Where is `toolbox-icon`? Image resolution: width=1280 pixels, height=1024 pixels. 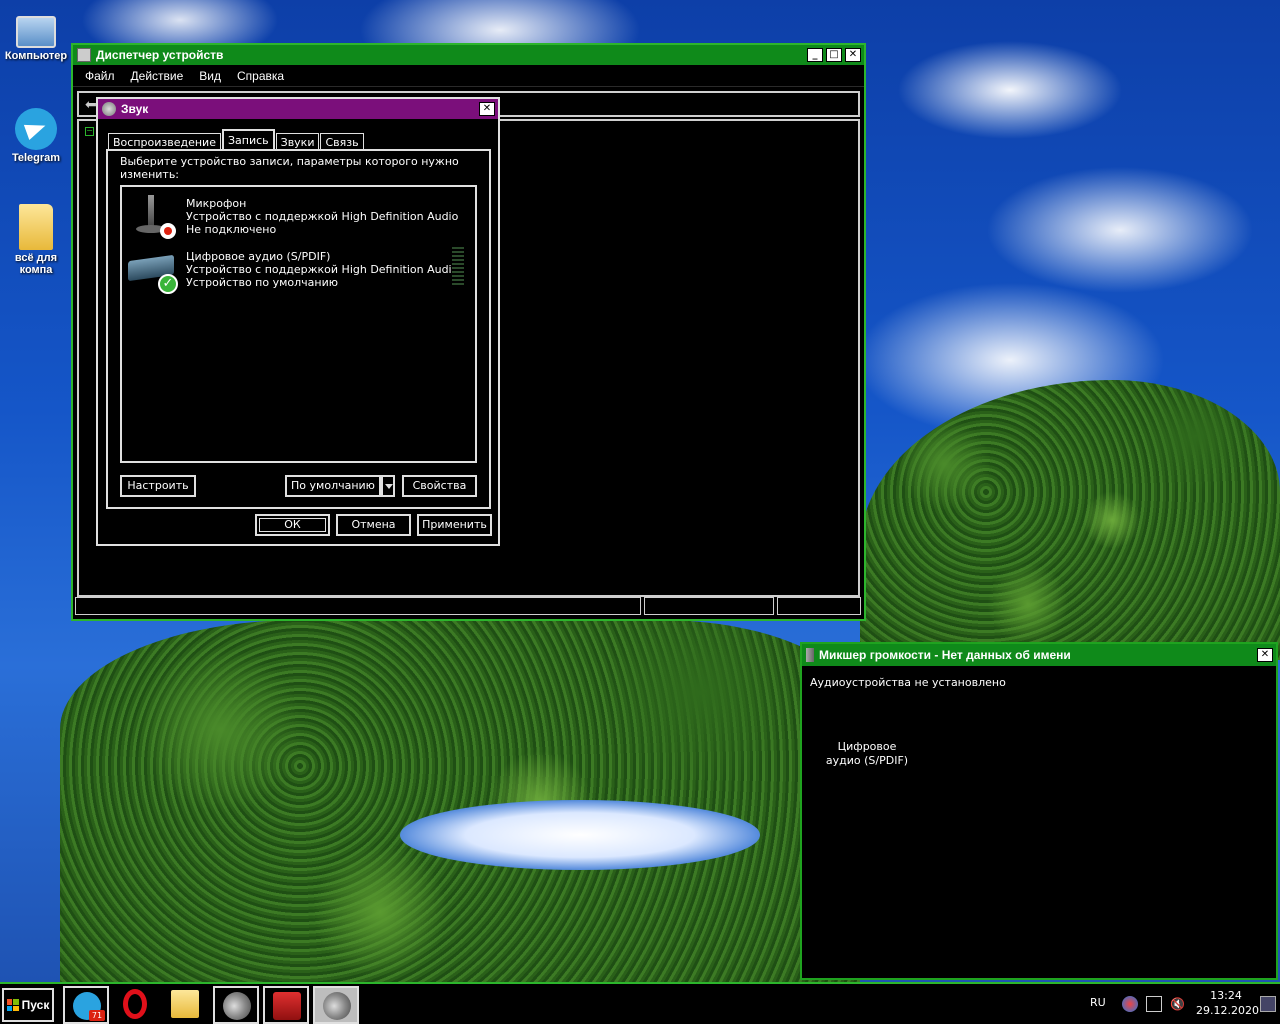
toolbox-icon is located at coordinates (287, 1006).